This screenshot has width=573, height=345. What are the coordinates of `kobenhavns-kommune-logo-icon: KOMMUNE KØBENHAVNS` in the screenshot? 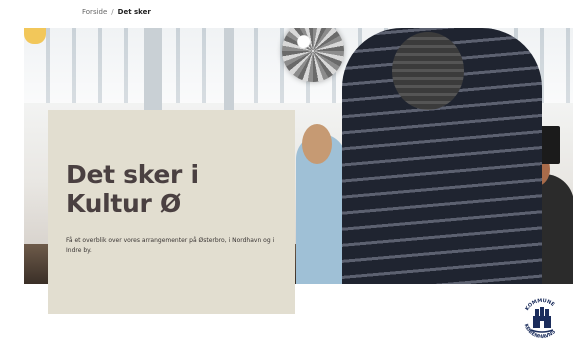 It's located at (542, 318).